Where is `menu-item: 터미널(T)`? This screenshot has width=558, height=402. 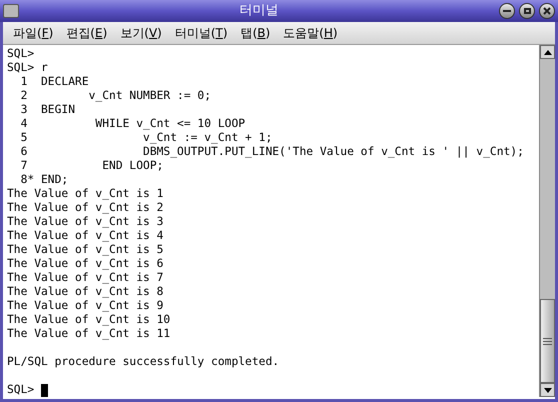 menu-item: 터미널(T) is located at coordinates (201, 33).